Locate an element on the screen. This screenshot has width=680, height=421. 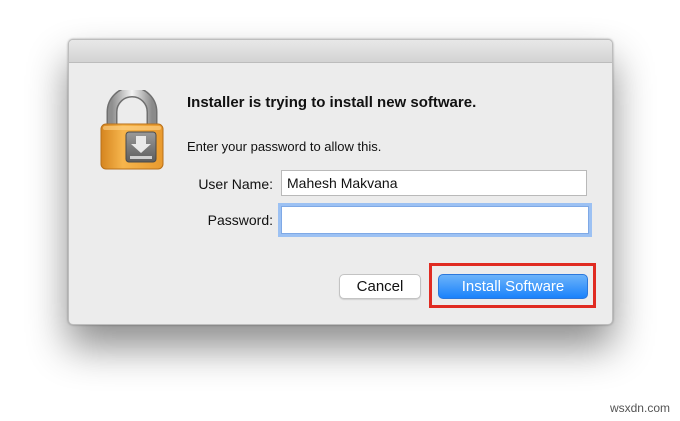
install-software-button: Install Software is located at coordinates (513, 286).